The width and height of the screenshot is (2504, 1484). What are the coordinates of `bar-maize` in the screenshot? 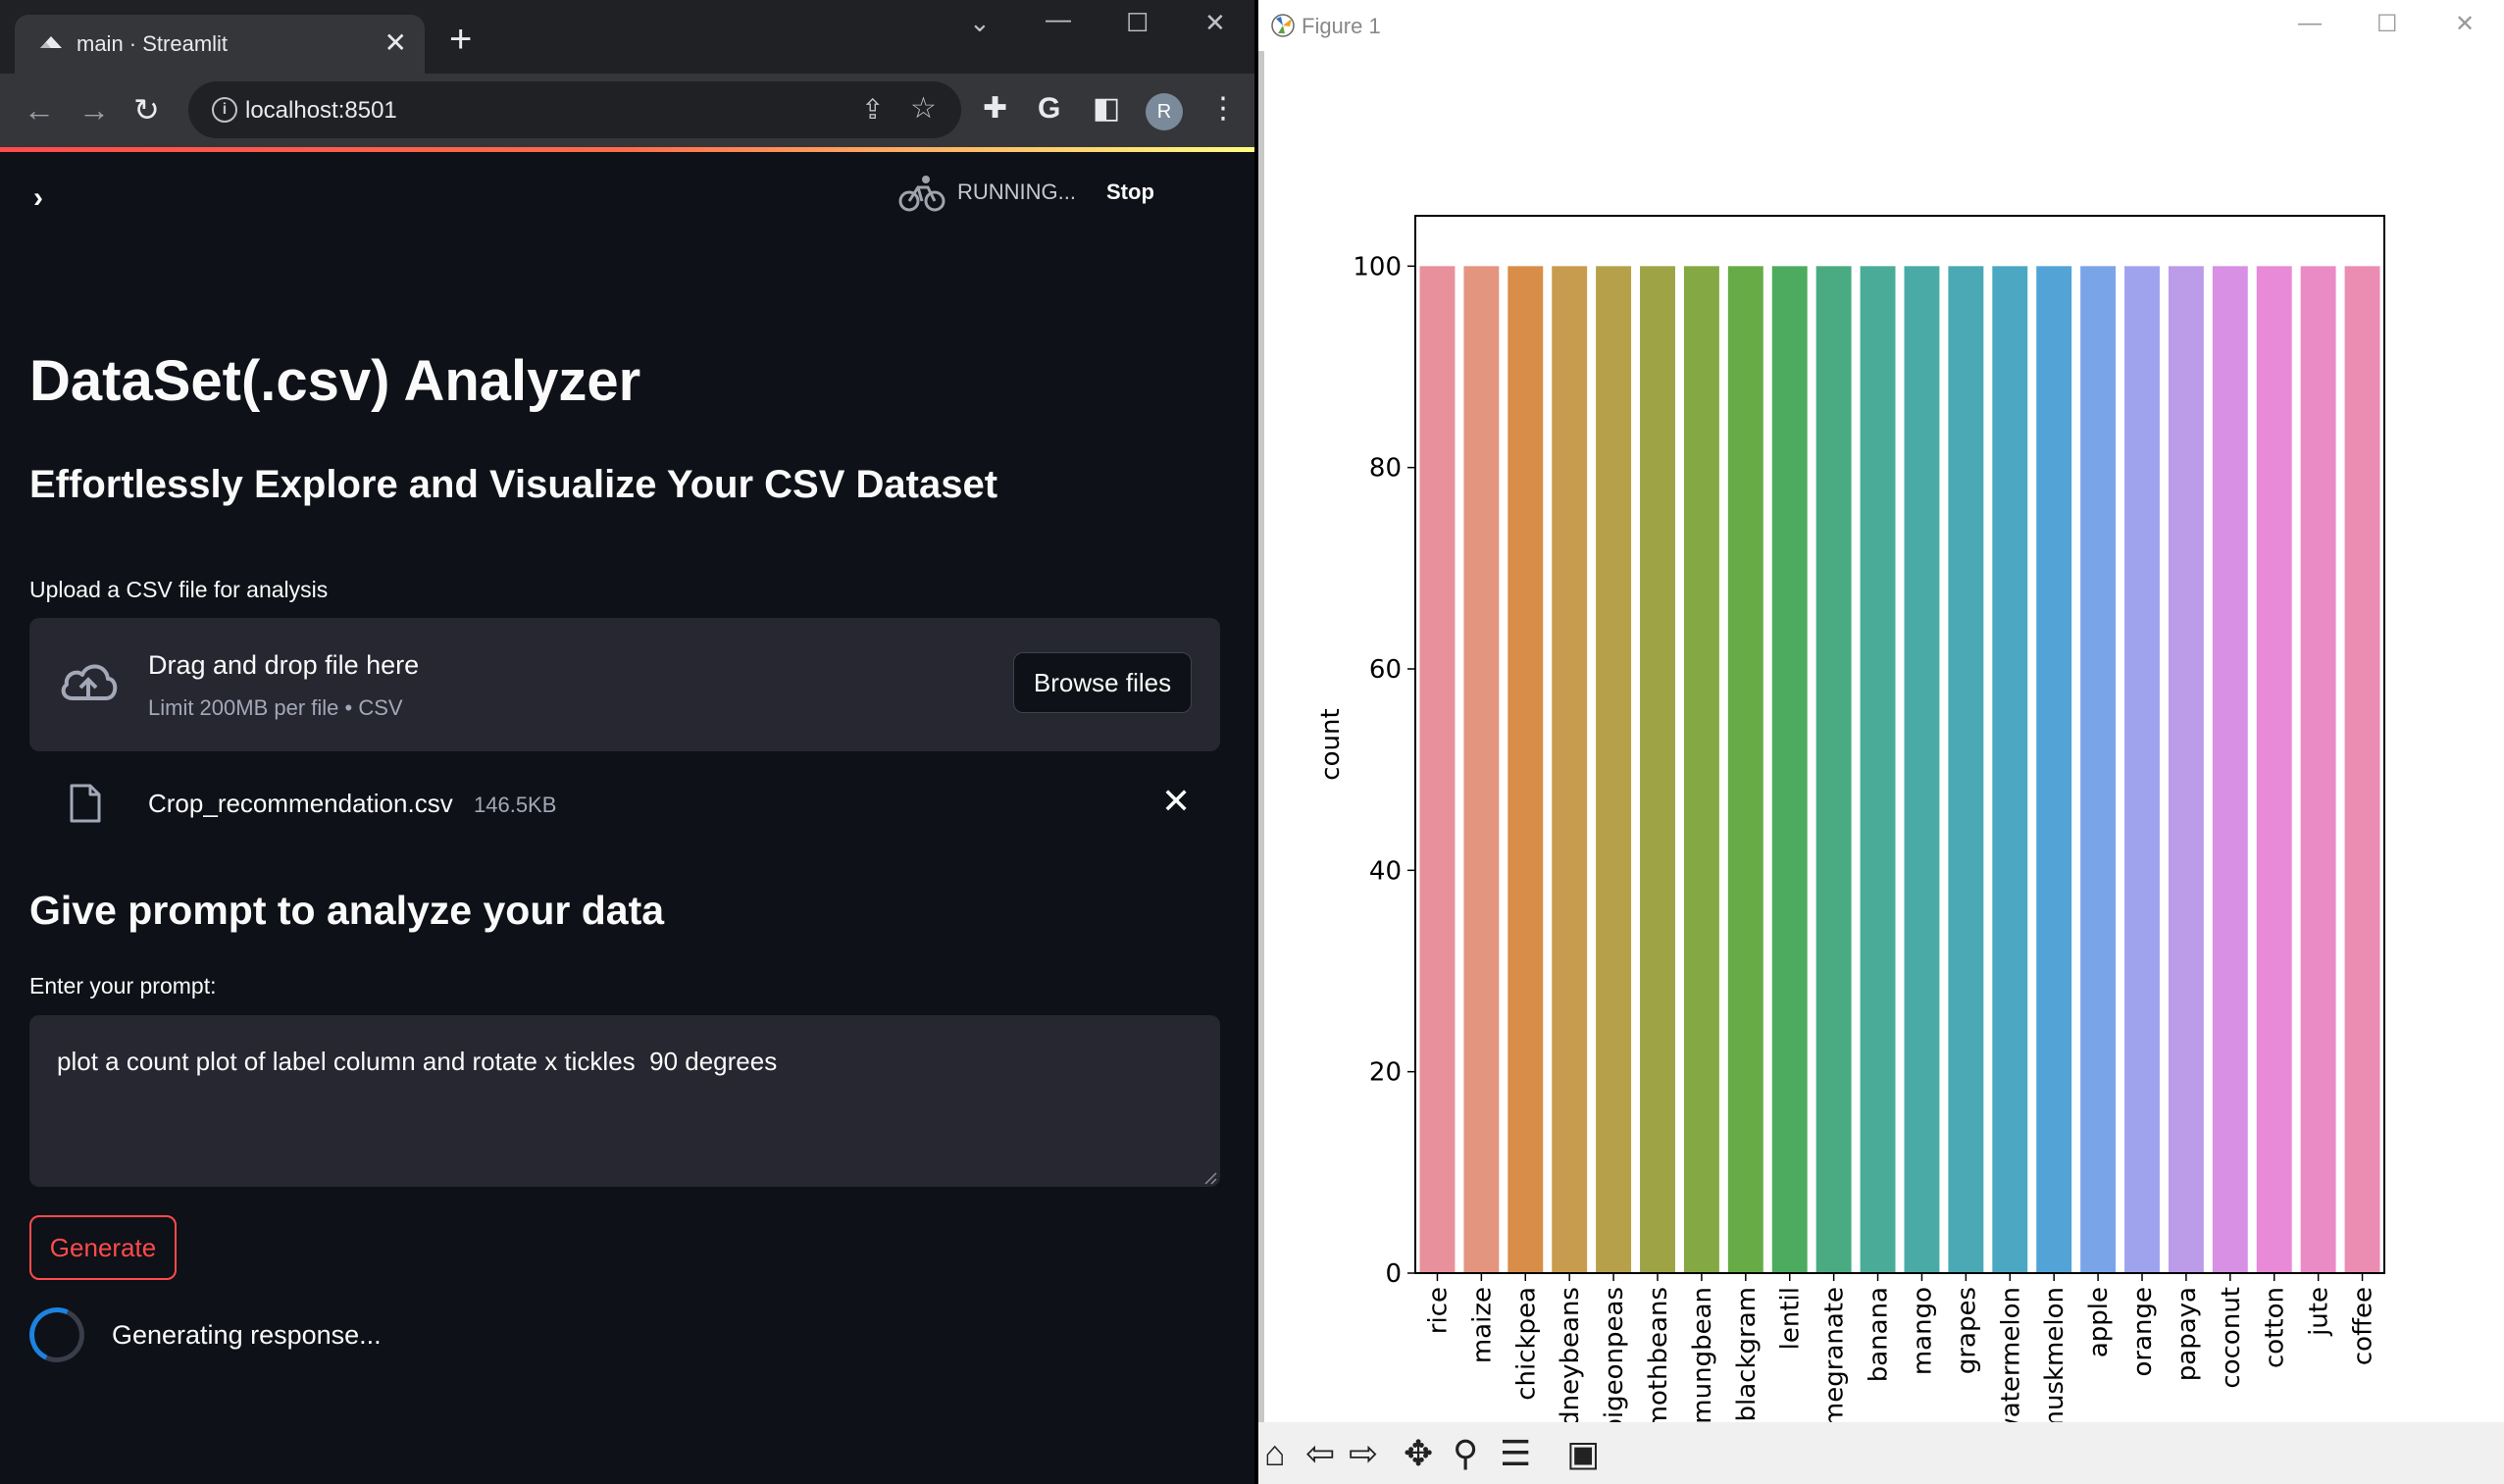 It's located at (1481, 770).